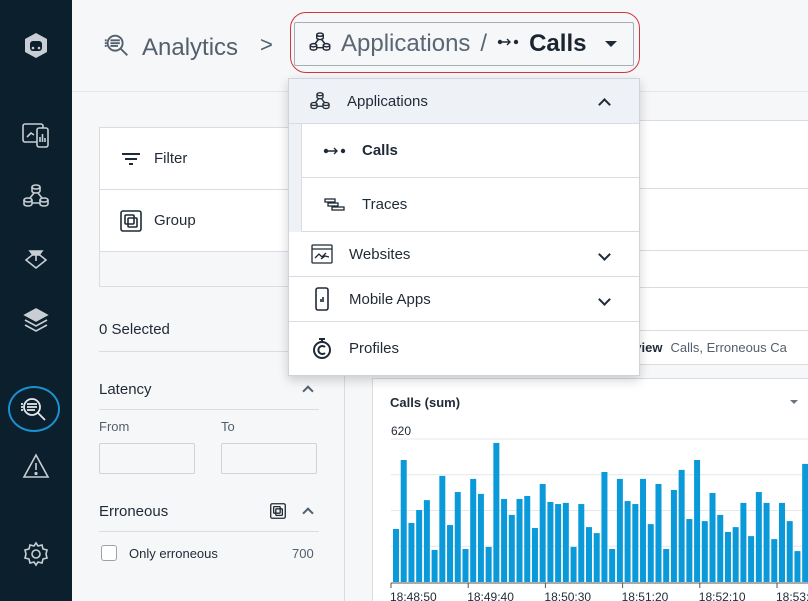 The image size is (808, 601). I want to click on chart-options-caret-icon, so click(794, 402).